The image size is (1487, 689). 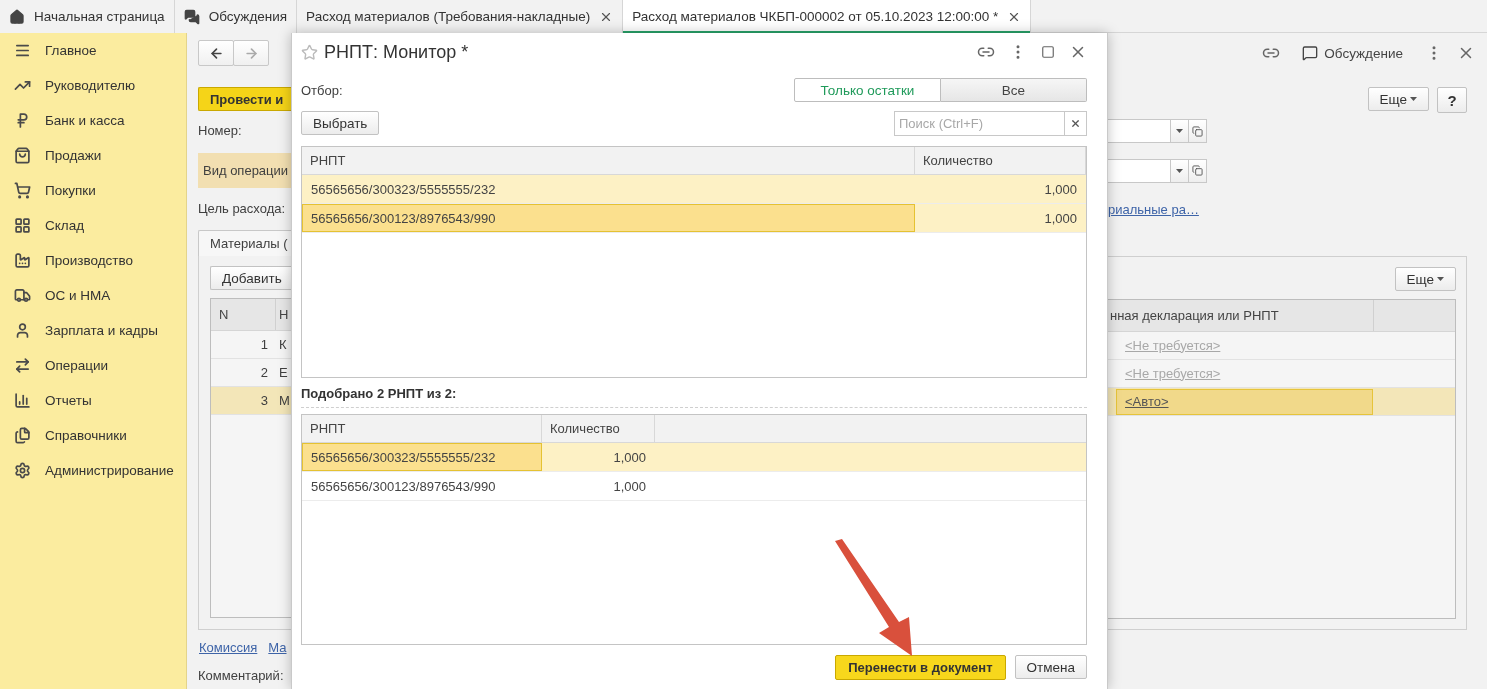 What do you see at coordinates (867, 90) in the screenshot?
I see `filter-option: Только остатки` at bounding box center [867, 90].